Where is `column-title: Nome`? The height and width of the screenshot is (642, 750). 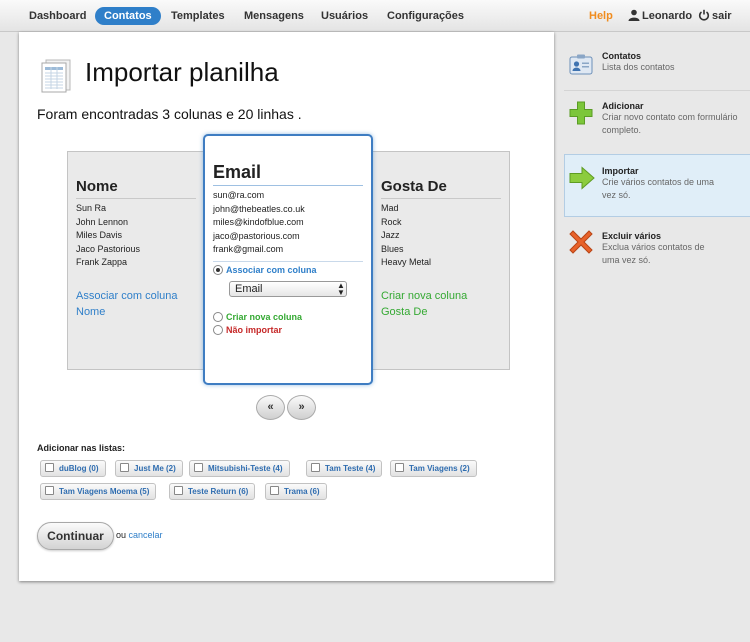
column-title: Nome is located at coordinates (136, 188).